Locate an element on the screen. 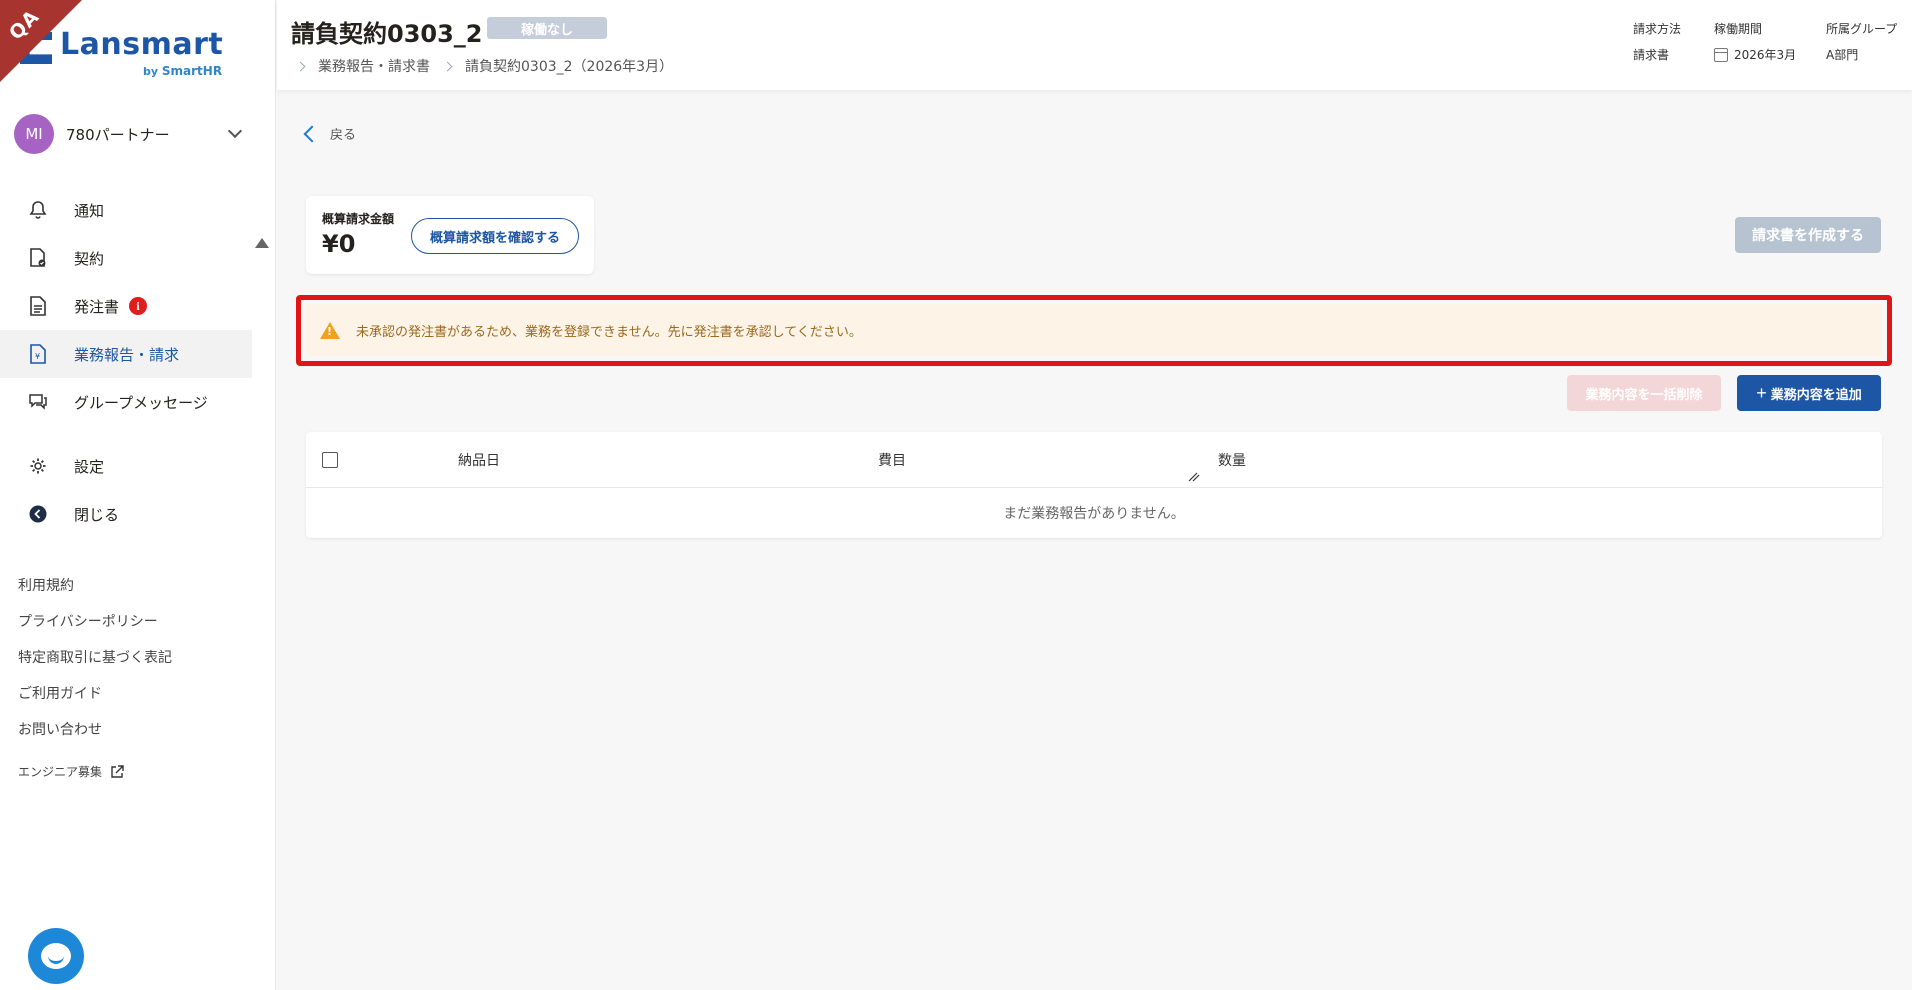 This screenshot has width=1912, height=990. commerce-law-link: 特定商取引に基づく表記 is located at coordinates (95, 664).